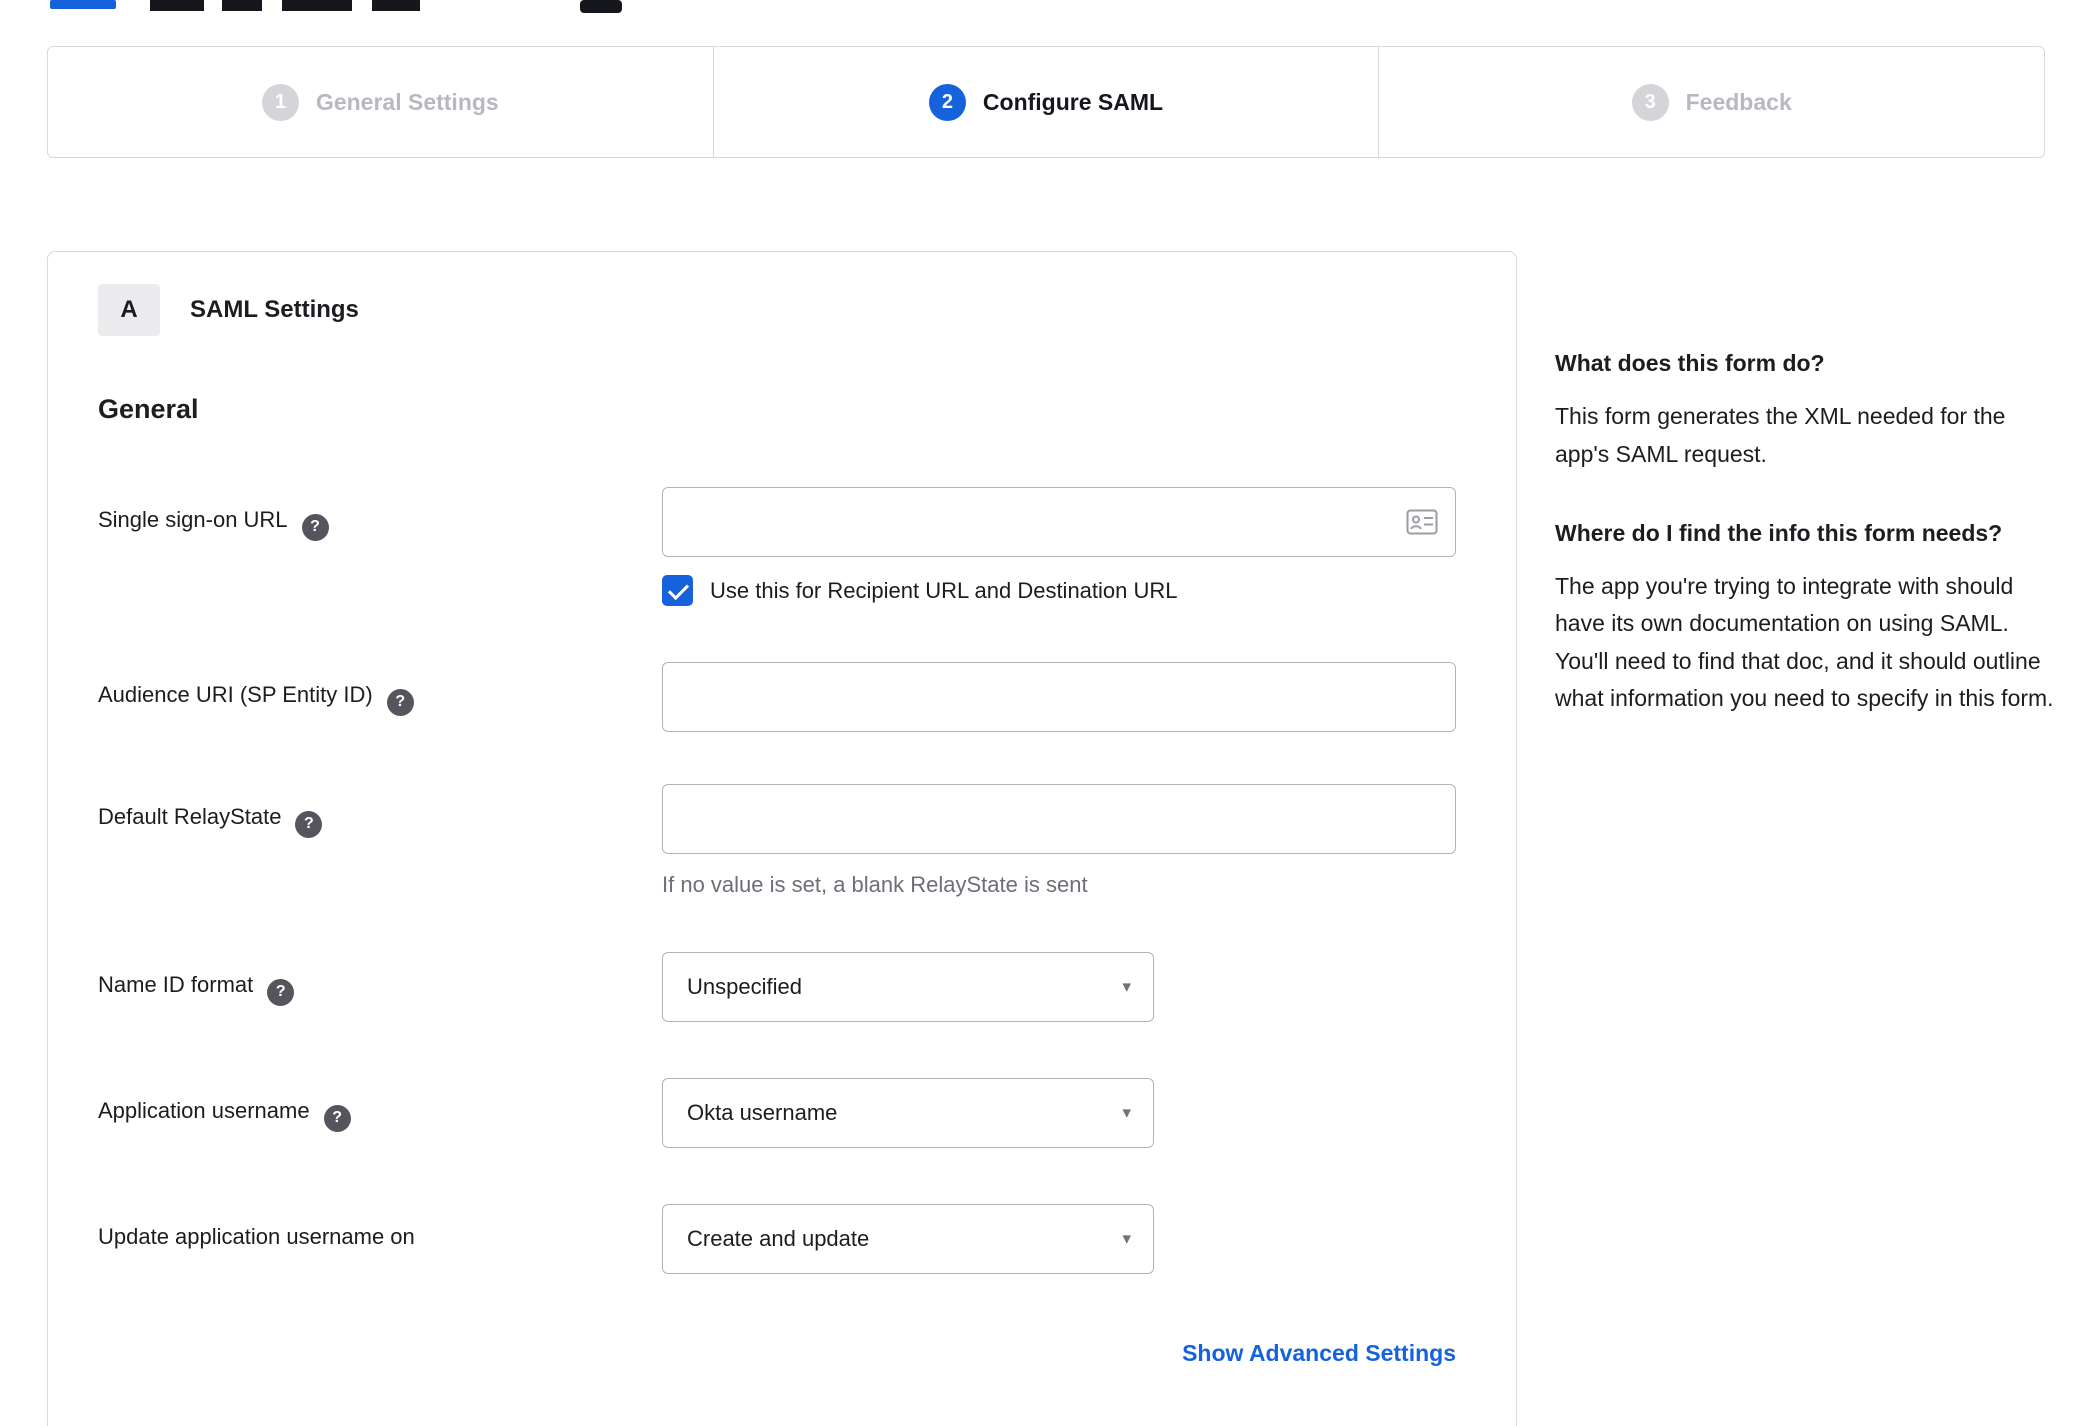  I want to click on contact-card-icon, so click(1422, 522).